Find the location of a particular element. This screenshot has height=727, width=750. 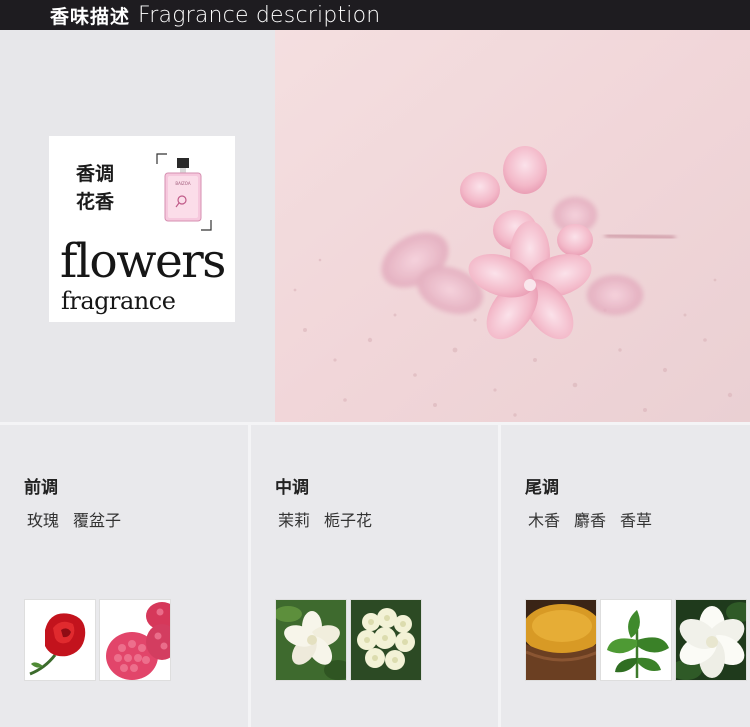

top-notes-thumbnails is located at coordinates (97, 640).